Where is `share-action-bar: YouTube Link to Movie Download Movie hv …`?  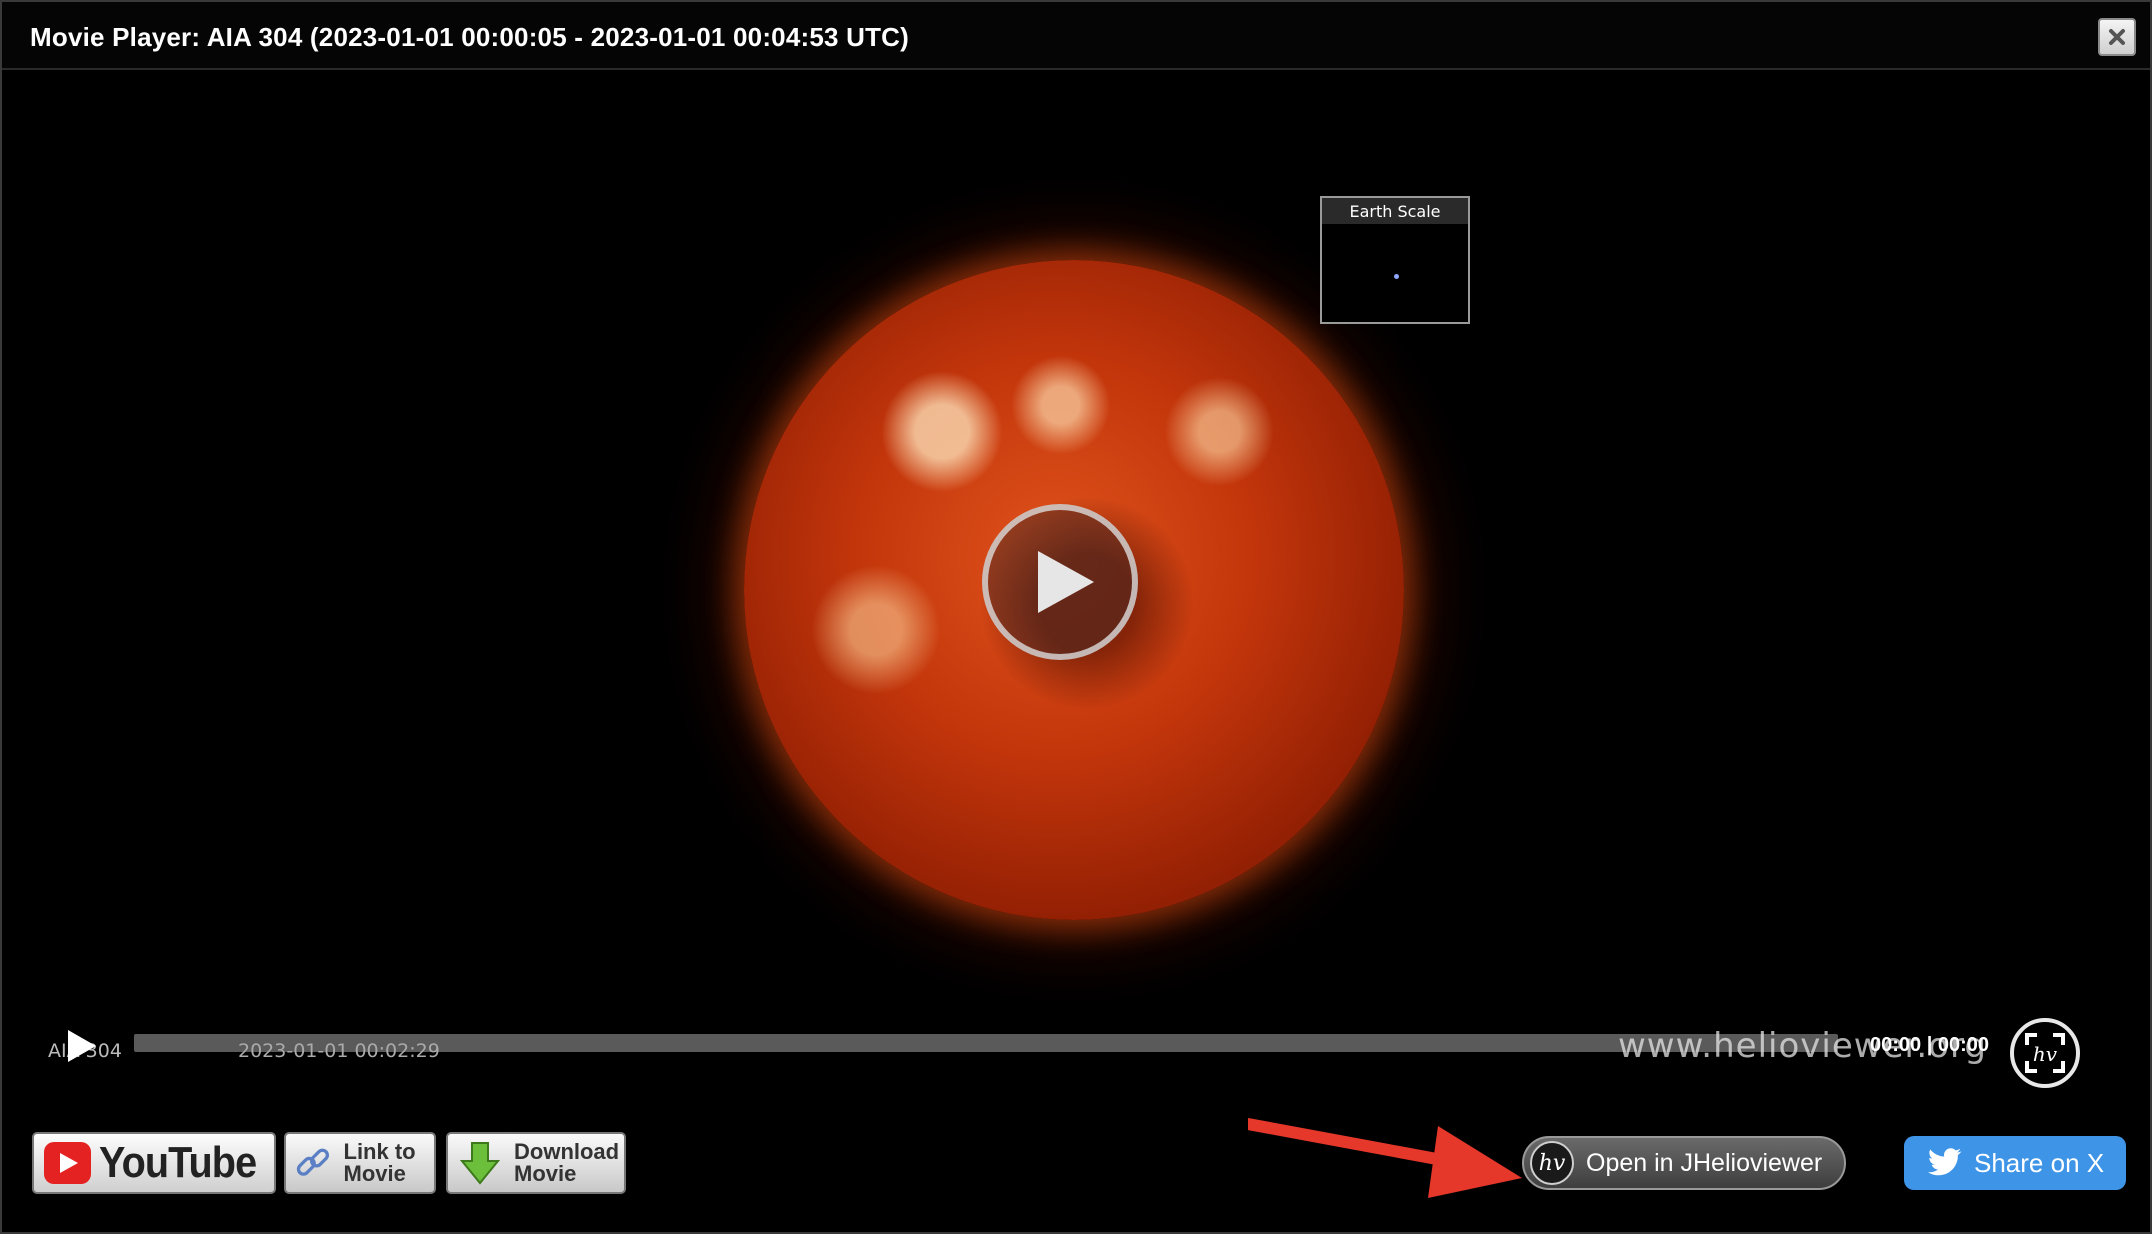
share-action-bar: YouTube Link to Movie Download Movie hv … is located at coordinates (1076, 1167).